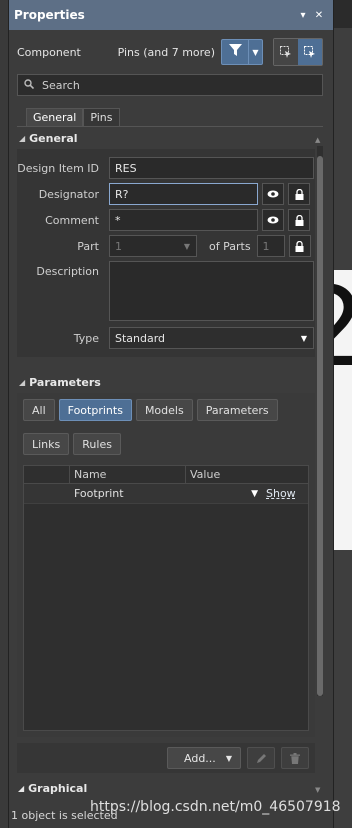 This screenshot has width=352, height=828. Describe the element at coordinates (171, 15) in the screenshot. I see `panel-titlebar: Properties ▾ ✕` at that location.